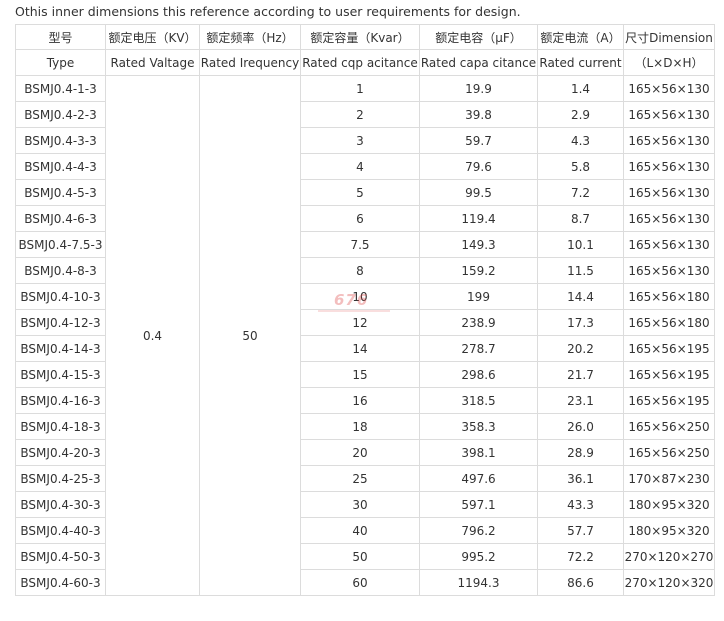 The height and width of the screenshot is (621, 724). What do you see at coordinates (60, 37) in the screenshot?
I see `header-cn-type: 型号` at bounding box center [60, 37].